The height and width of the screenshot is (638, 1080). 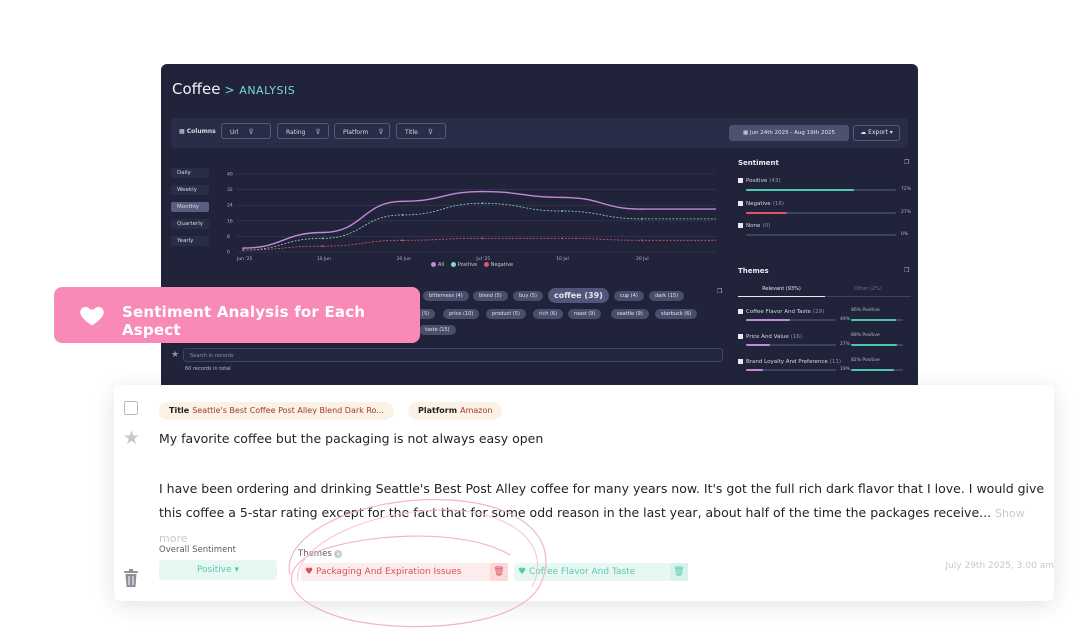 What do you see at coordinates (190, 224) in the screenshot?
I see `granularity-quarterly: Quarterly` at bounding box center [190, 224].